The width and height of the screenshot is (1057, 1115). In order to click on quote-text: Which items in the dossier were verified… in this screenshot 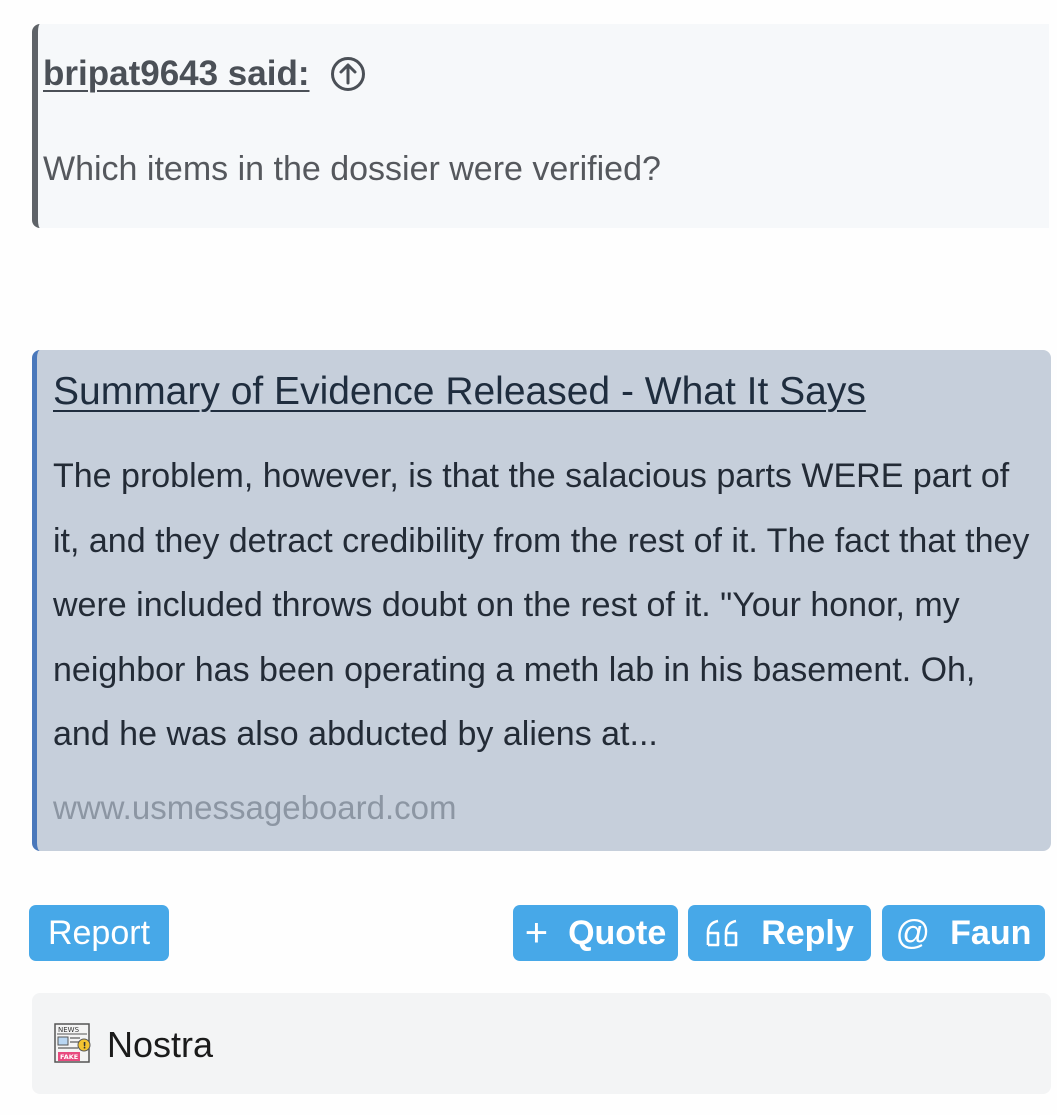, I will do `click(352, 169)`.